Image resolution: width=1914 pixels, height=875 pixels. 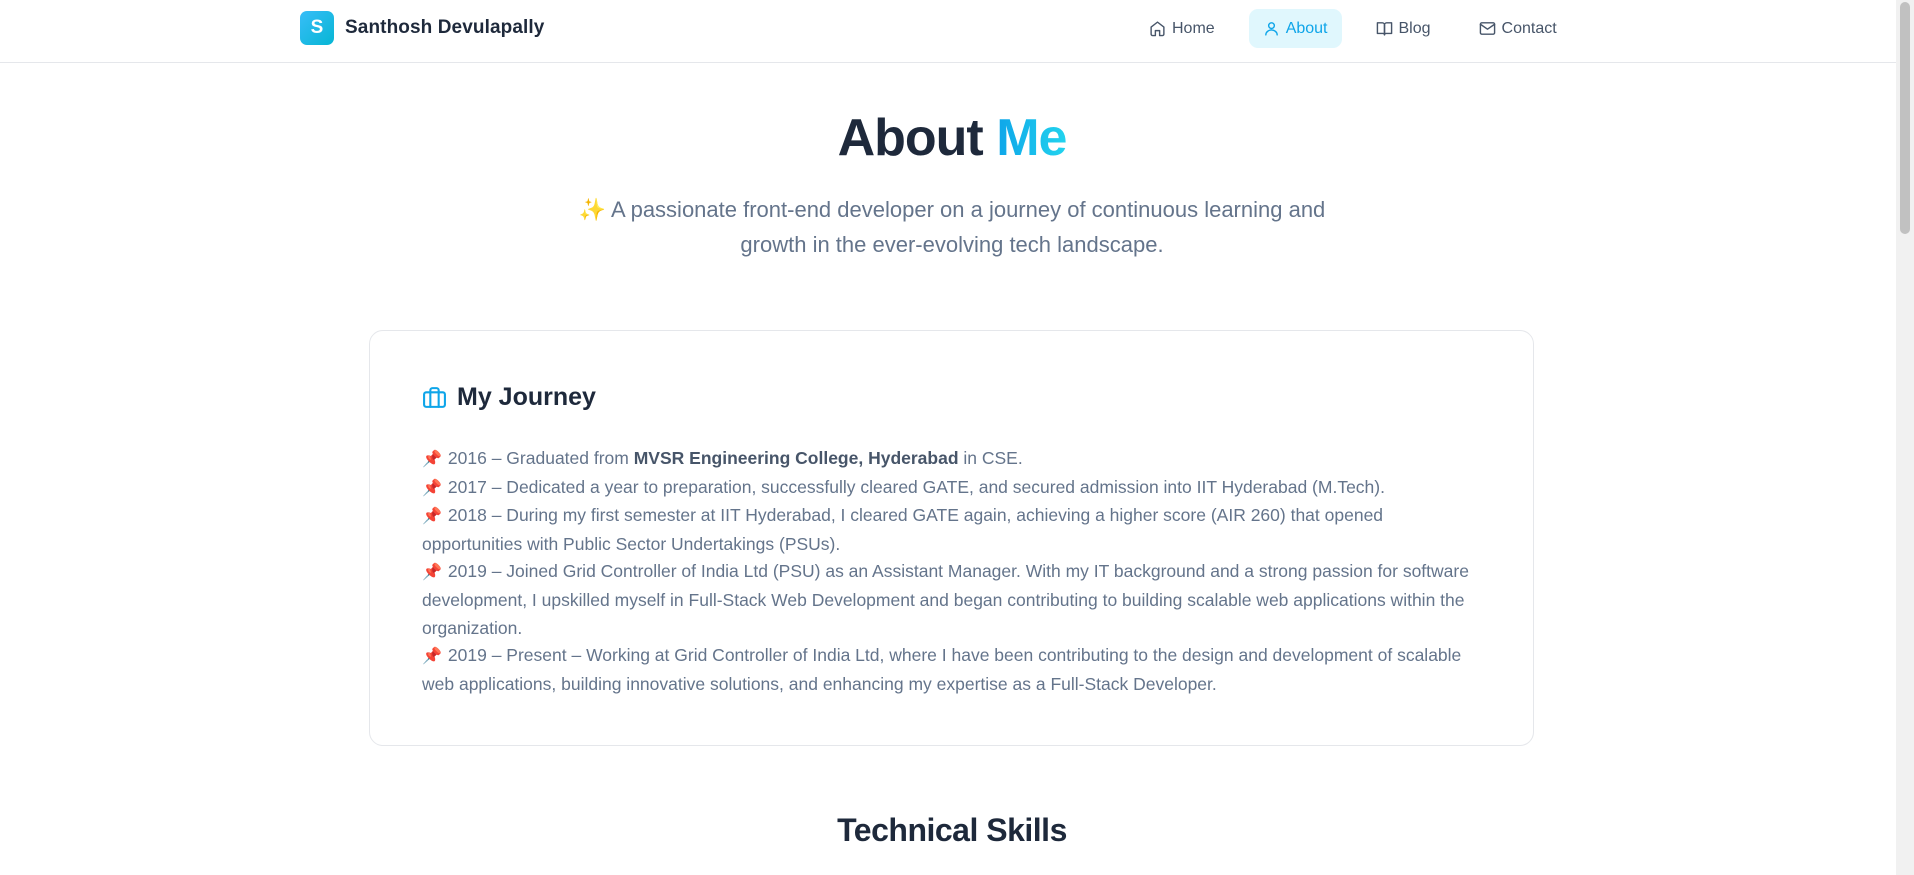 I want to click on nav-item-about: About, so click(x=1295, y=28).